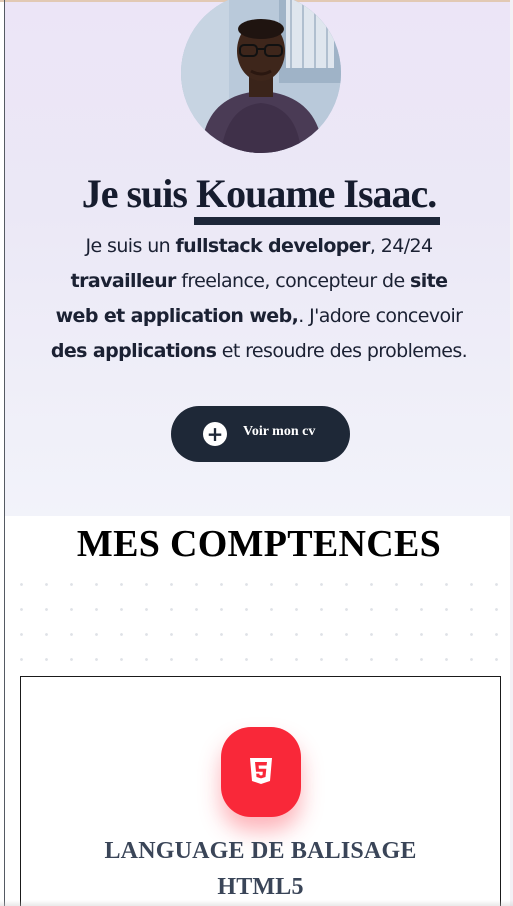 The height and width of the screenshot is (906, 513). What do you see at coordinates (293, 281) in the screenshot?
I see `hero-description-text: freelance, concepteur de` at bounding box center [293, 281].